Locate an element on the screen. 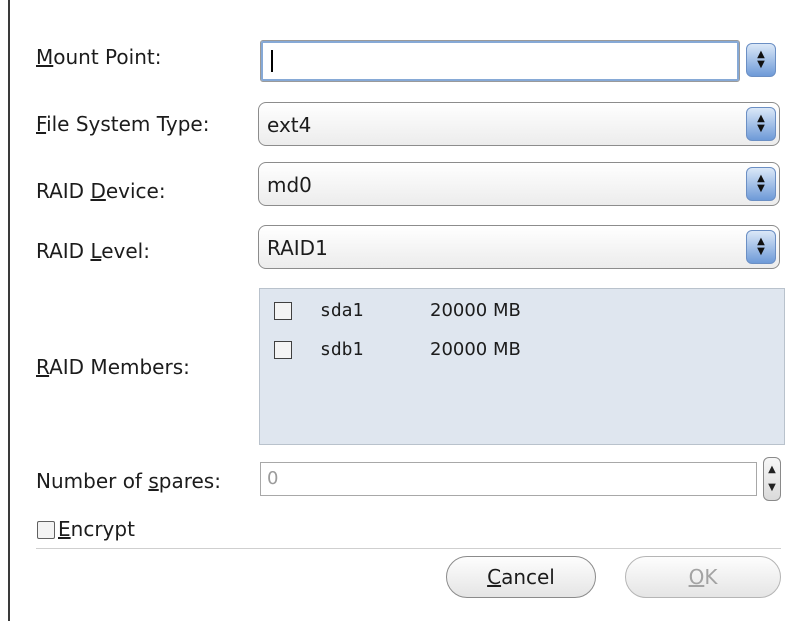 The image size is (793, 621). raid-level-dropdown-button: ▲ ▼ is located at coordinates (761, 247).